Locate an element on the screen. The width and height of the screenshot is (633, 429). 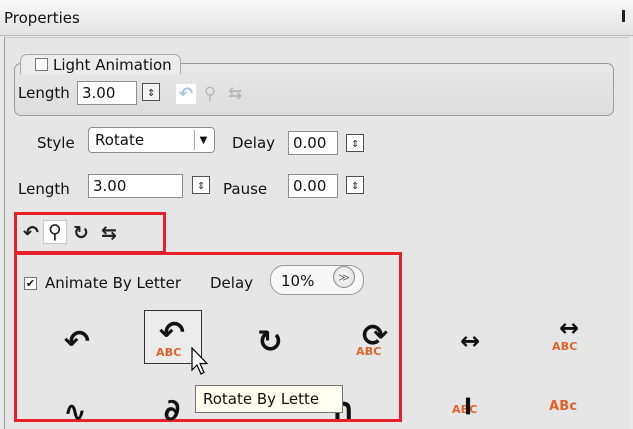
light-length-label: Length is located at coordinates (44, 93).